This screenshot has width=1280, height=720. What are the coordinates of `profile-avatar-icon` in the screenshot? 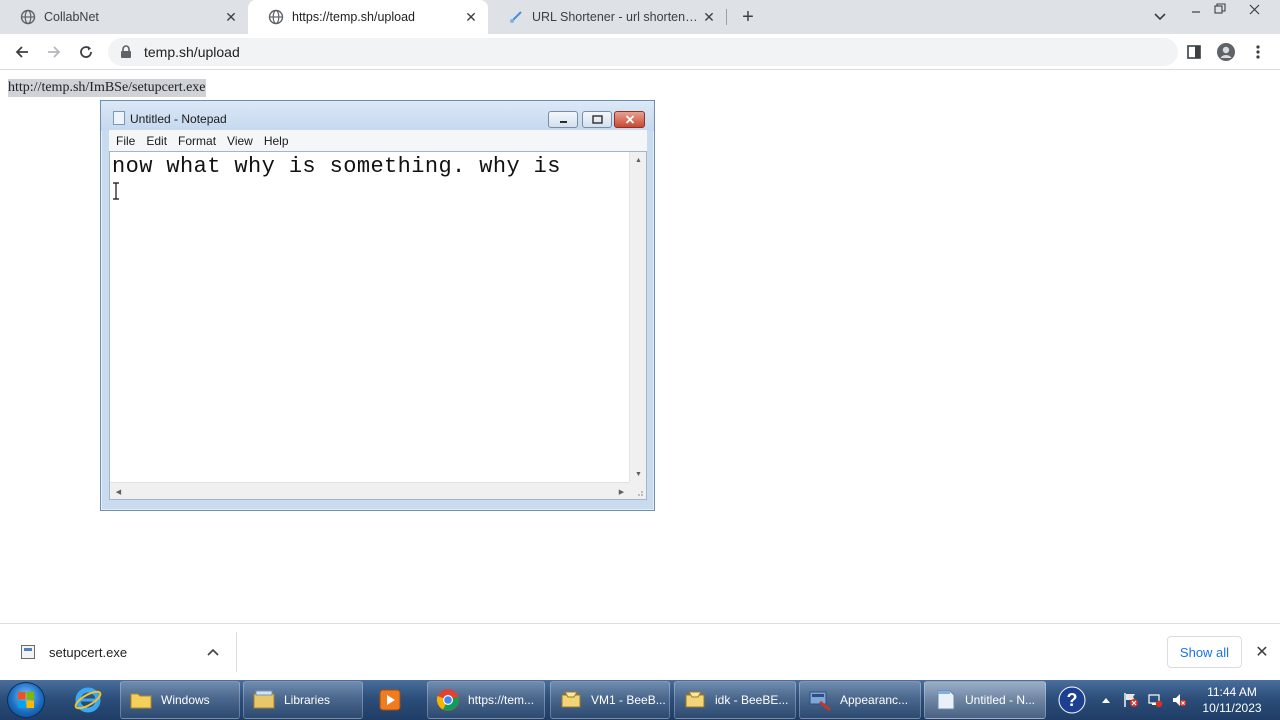 It's located at (1226, 52).